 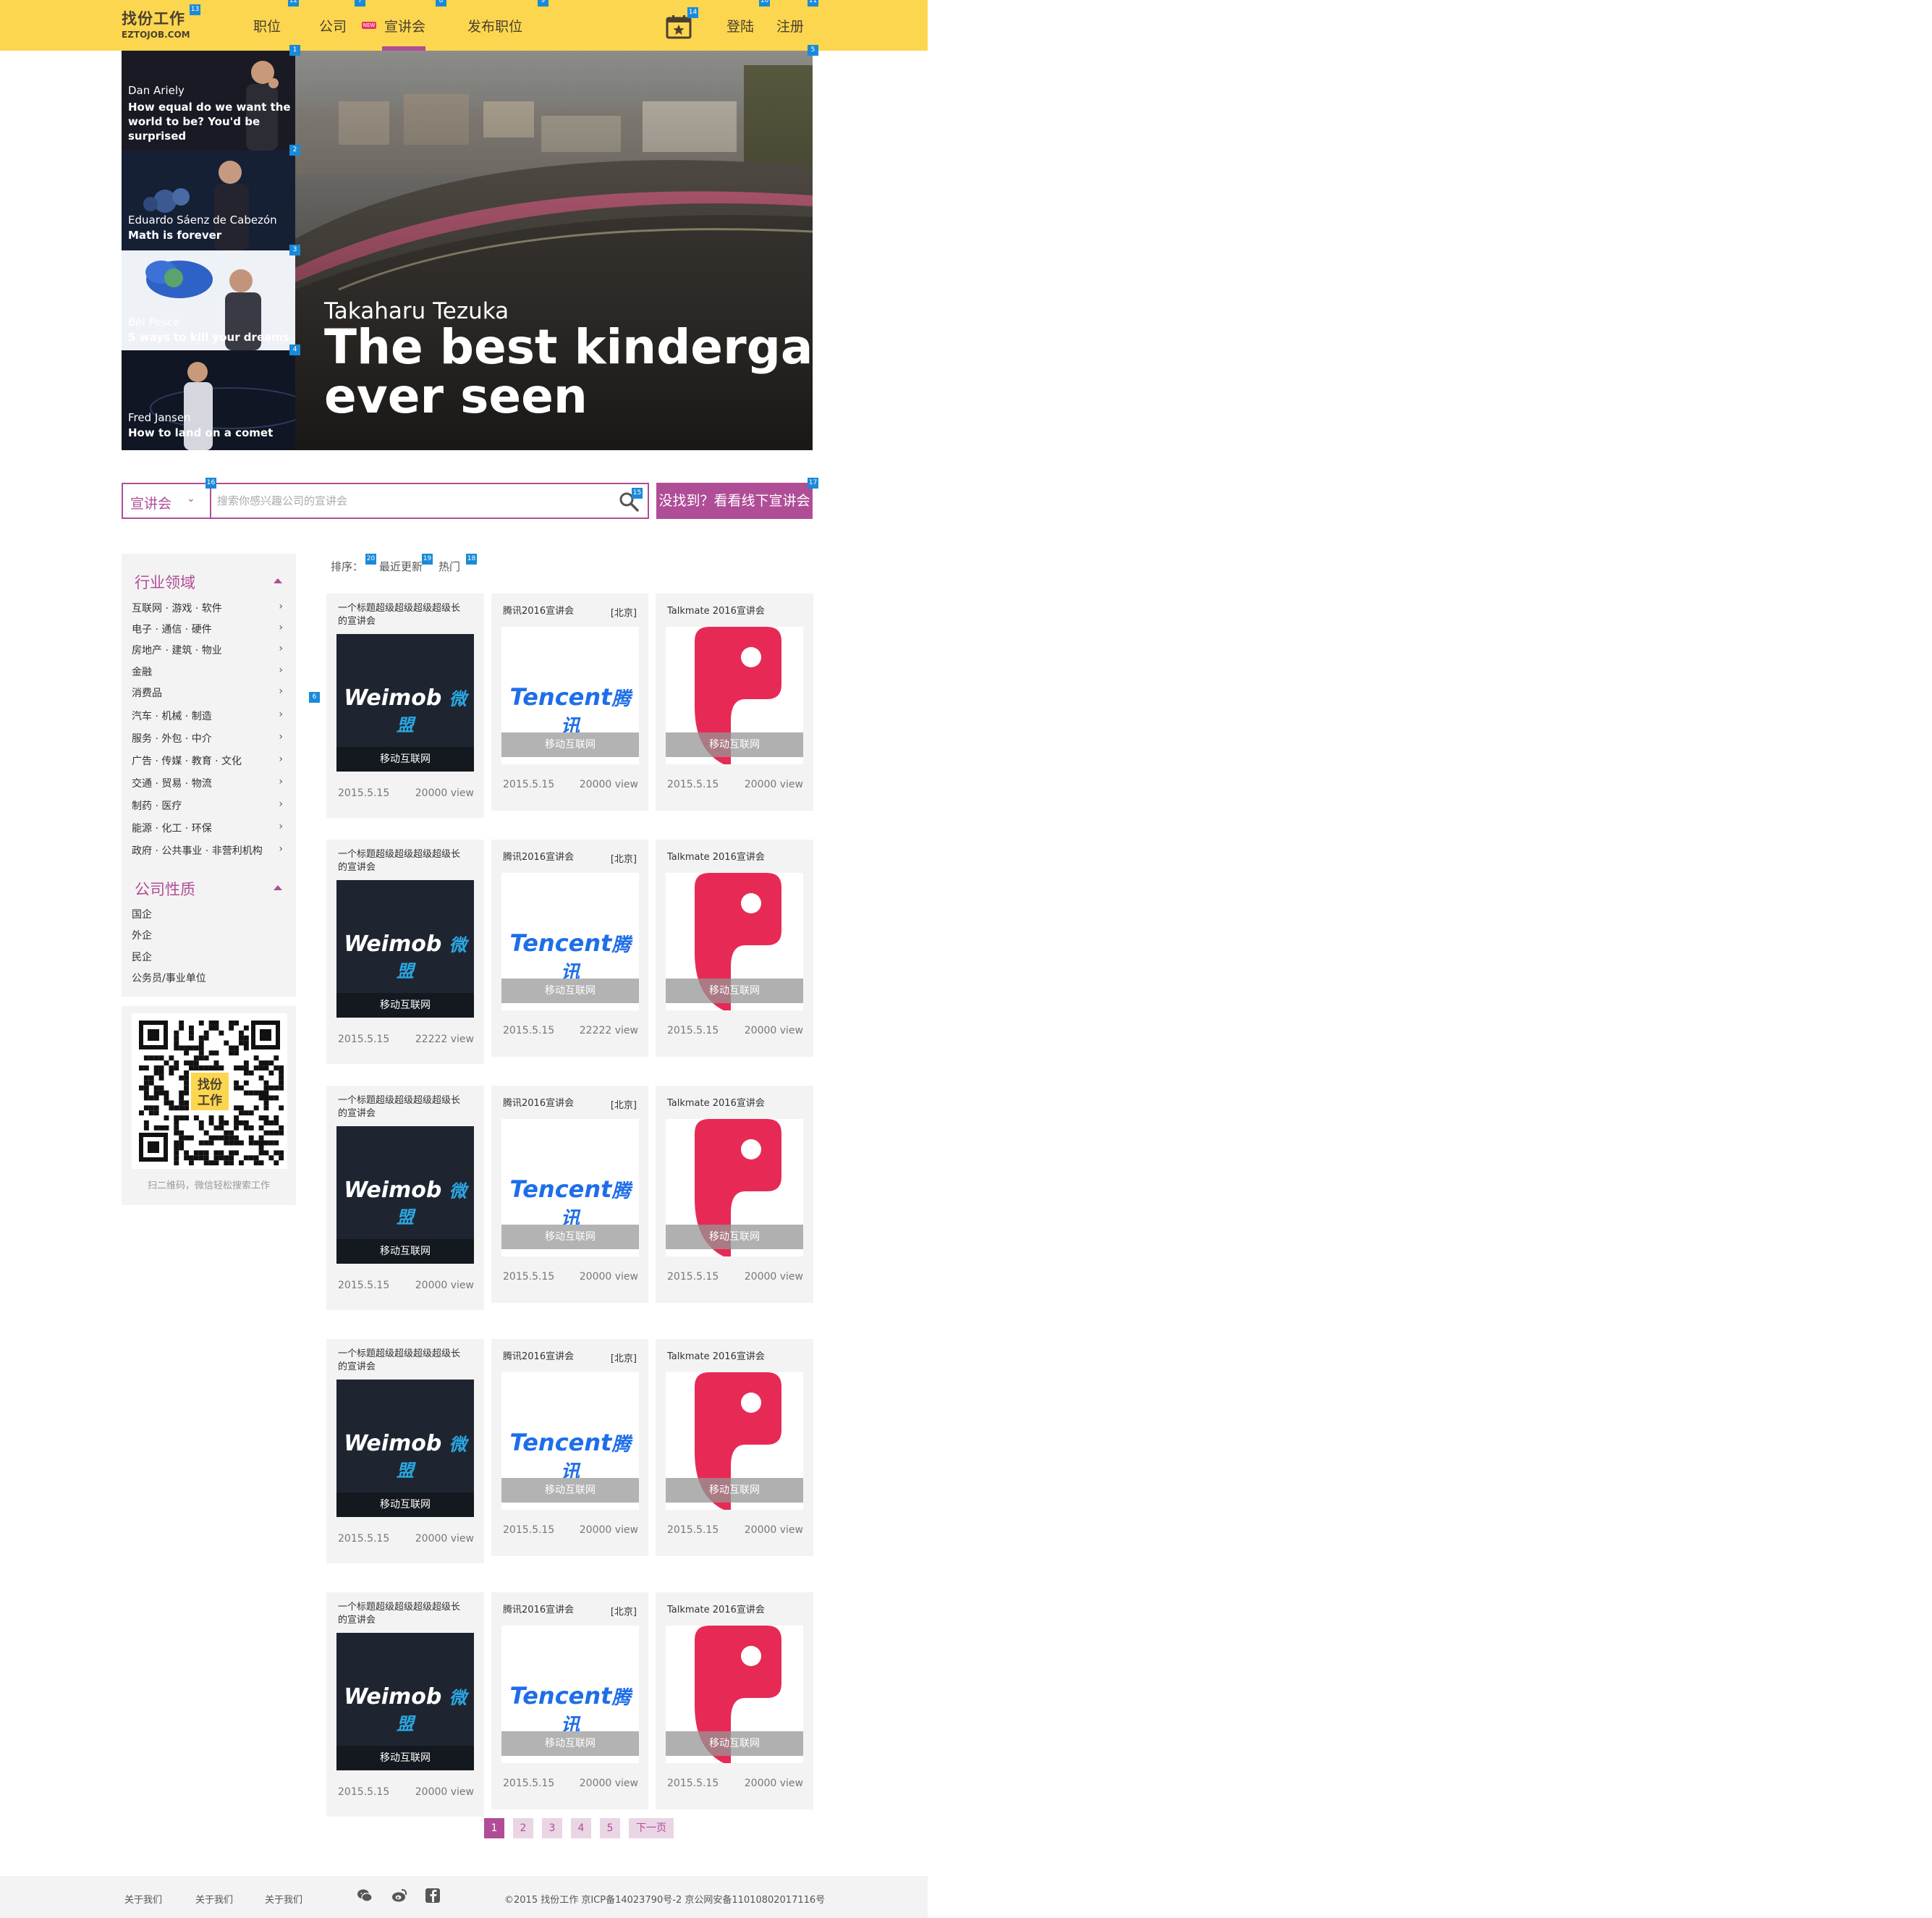 What do you see at coordinates (209, 716) in the screenshot?
I see `industry-item: 汽车 · 机械 · 制造 ›` at bounding box center [209, 716].